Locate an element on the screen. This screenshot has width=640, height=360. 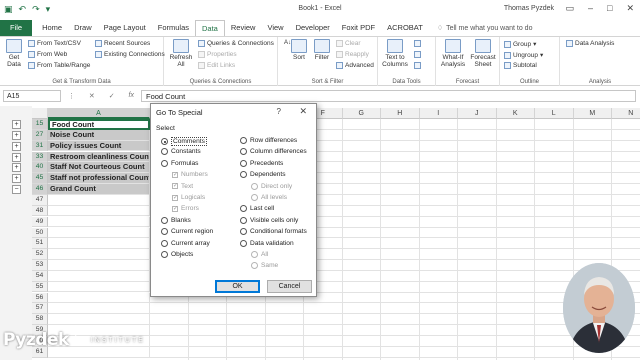
checkbox-all: All is located at coordinates (259, 254).